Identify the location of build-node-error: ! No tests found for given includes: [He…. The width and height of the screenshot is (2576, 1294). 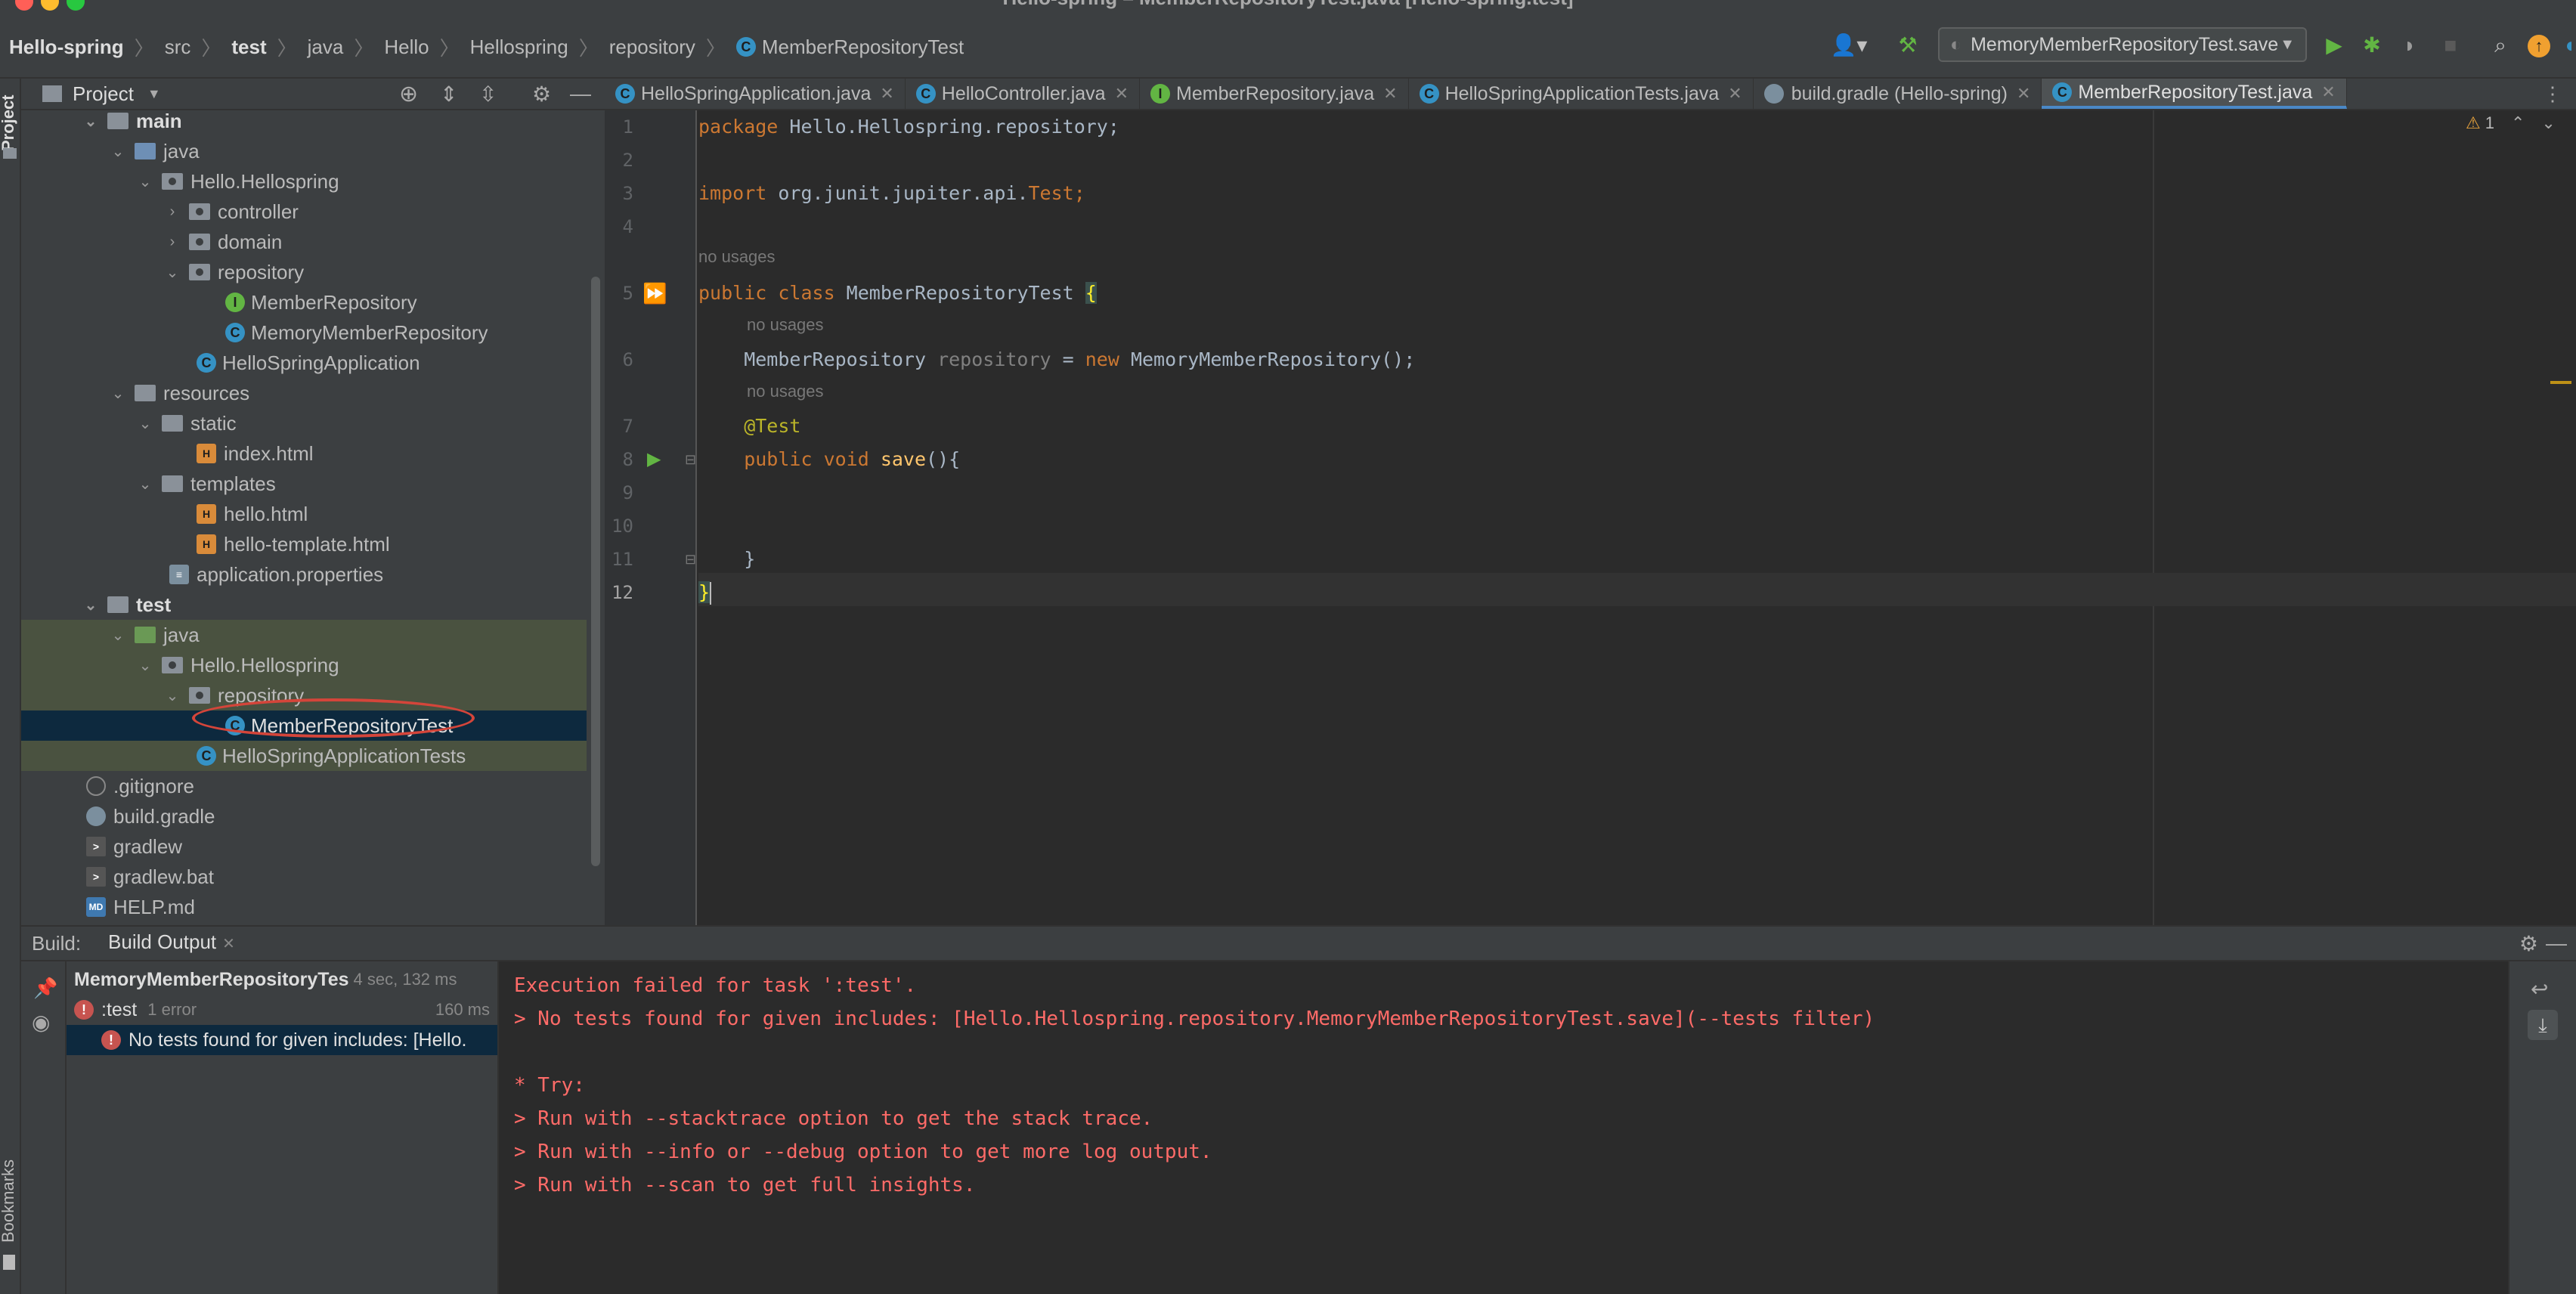
(282, 1040).